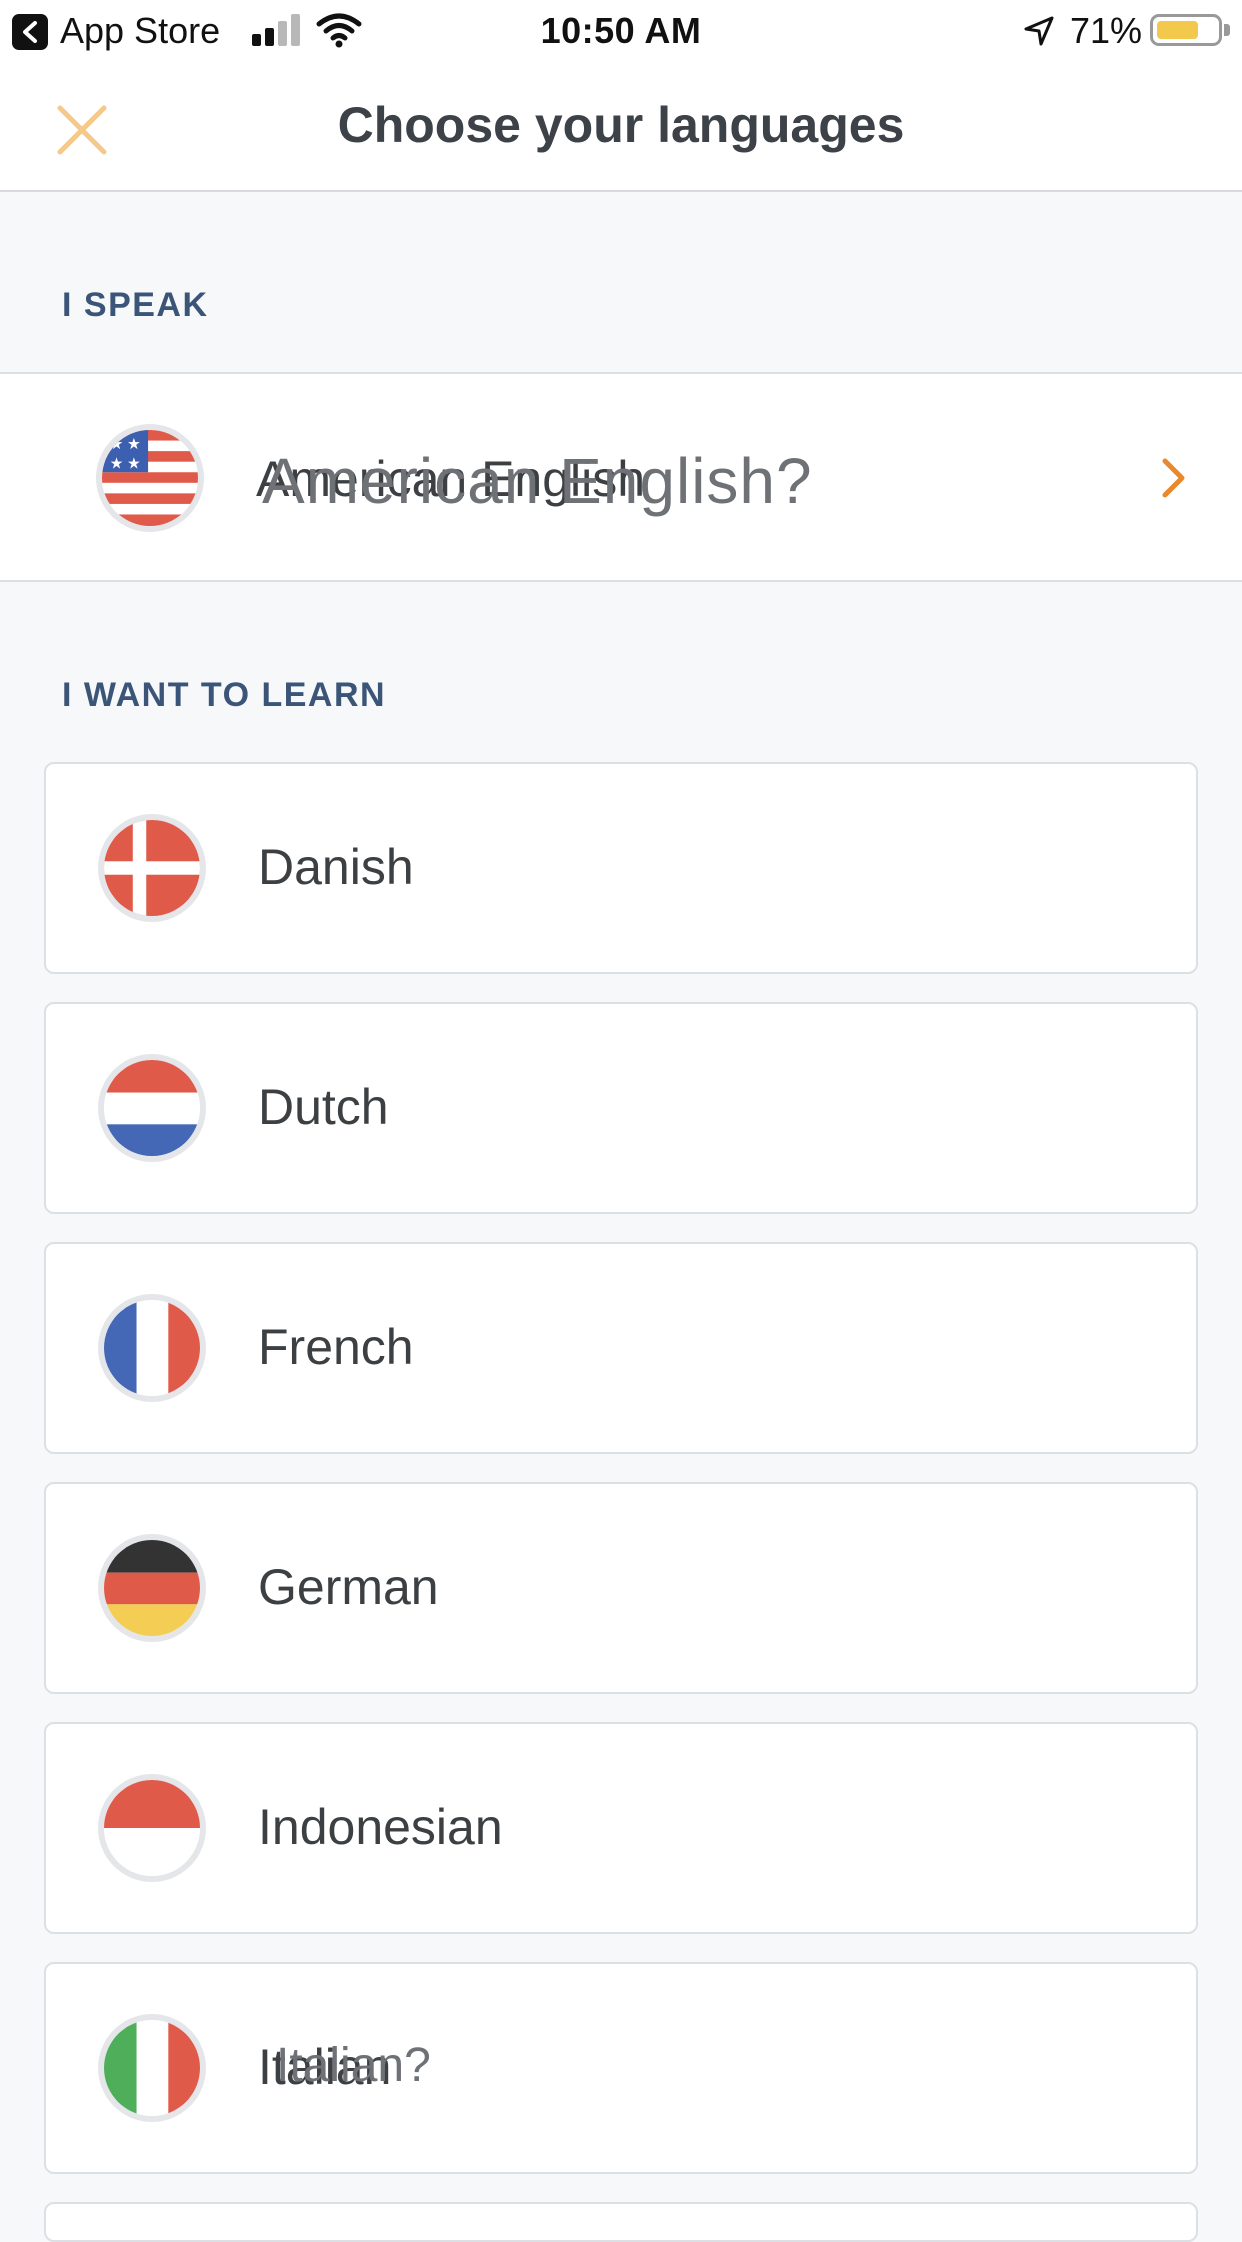  What do you see at coordinates (621, 868) in the screenshot?
I see `language-card-danish: Danish` at bounding box center [621, 868].